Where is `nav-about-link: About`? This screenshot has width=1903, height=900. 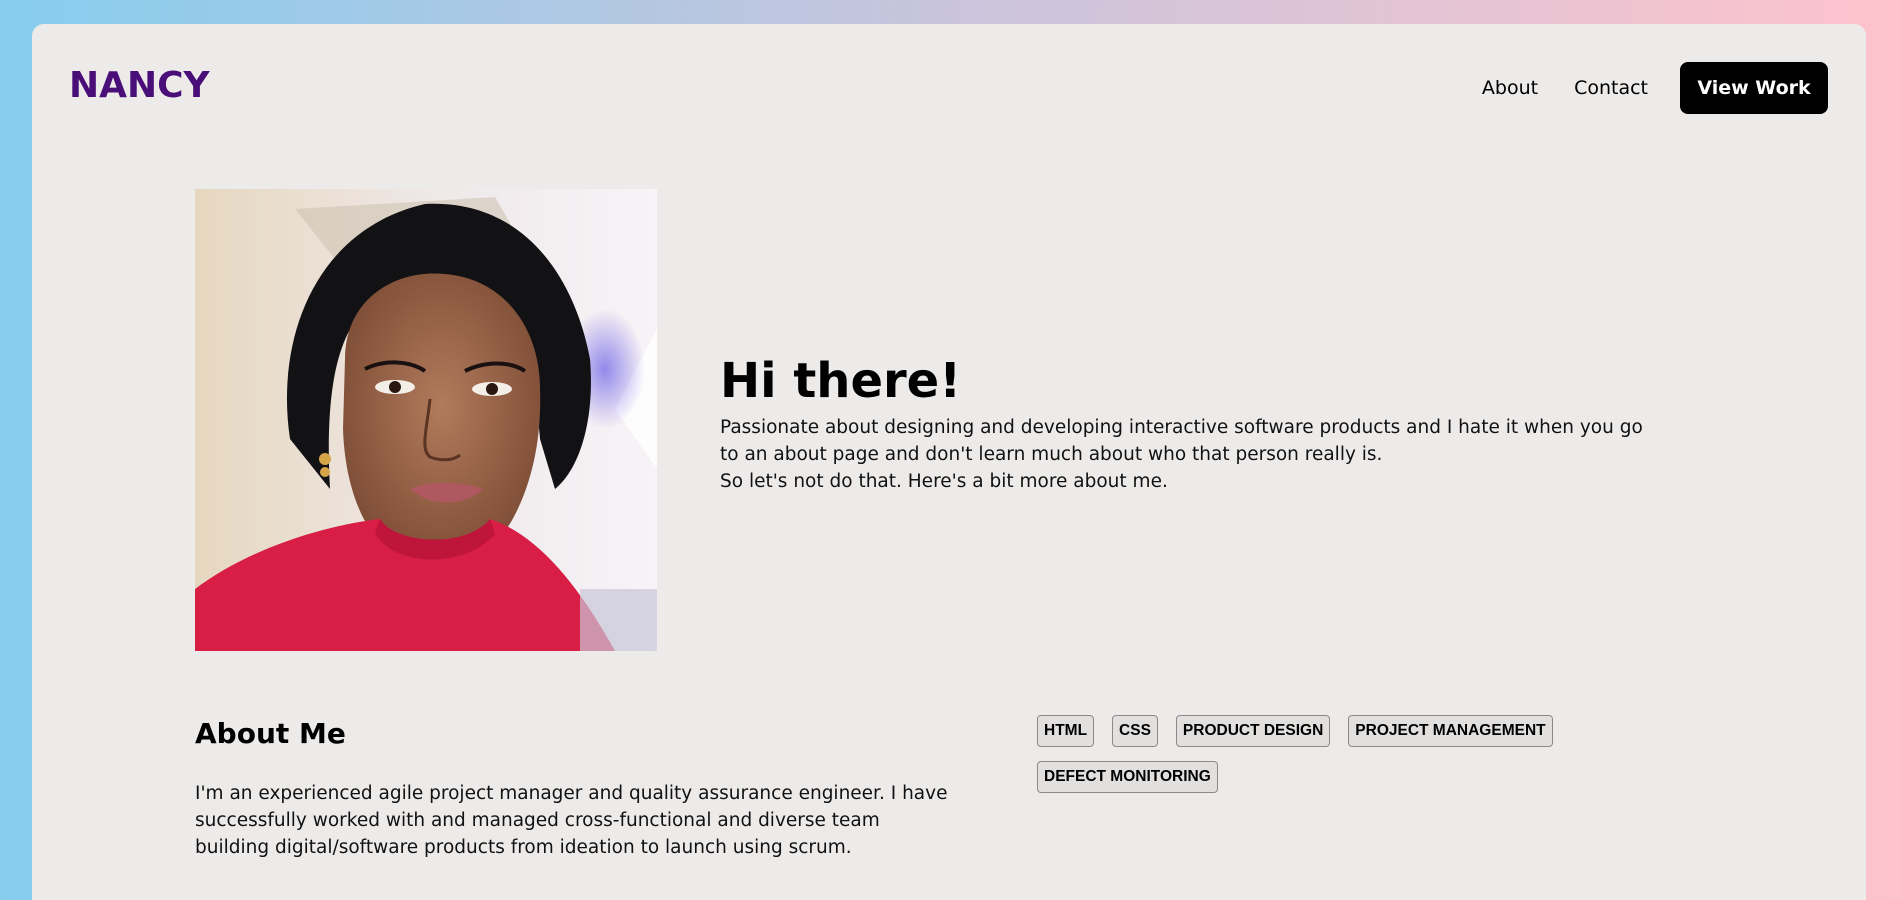
nav-about-link: About is located at coordinates (1510, 88).